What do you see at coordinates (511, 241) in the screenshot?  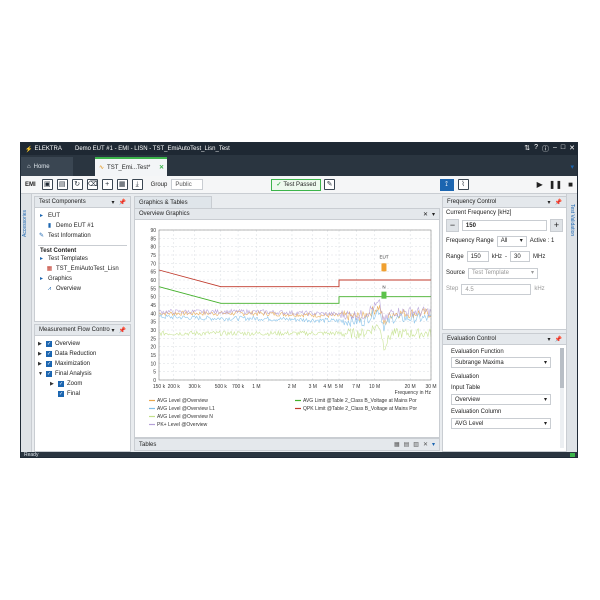 I see `frequency-range-select: All ▾` at bounding box center [511, 241].